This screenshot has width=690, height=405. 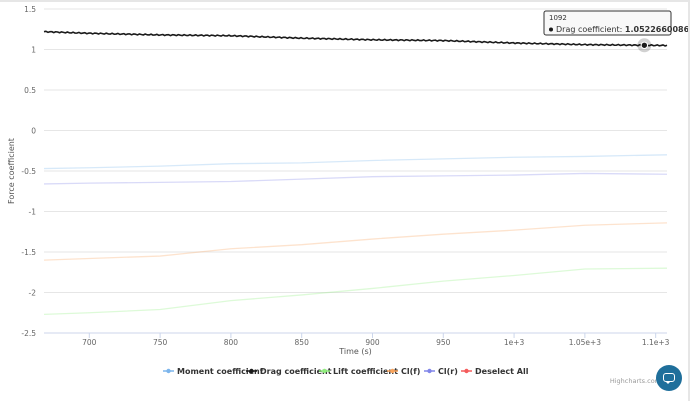 I want to click on tooltip-series-line: Drag coefficient: 1.052266008625, so click(x=623, y=29).